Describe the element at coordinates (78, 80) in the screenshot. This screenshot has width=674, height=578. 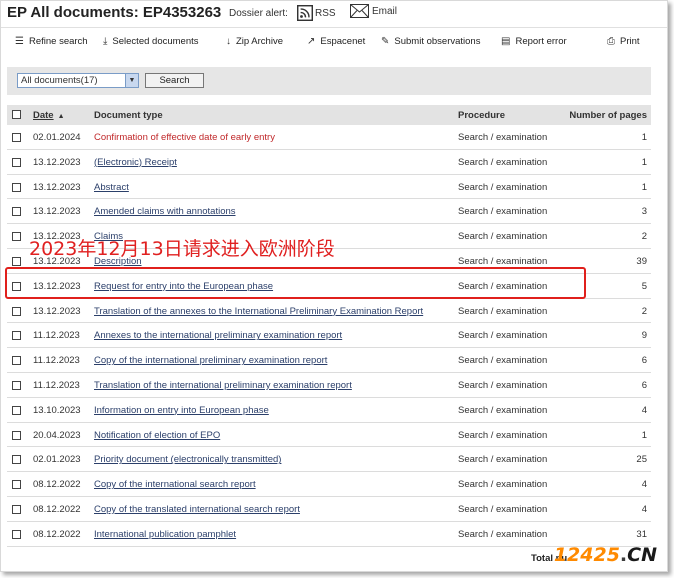
I see `document-filter-select: All documents(17) ▼` at that location.